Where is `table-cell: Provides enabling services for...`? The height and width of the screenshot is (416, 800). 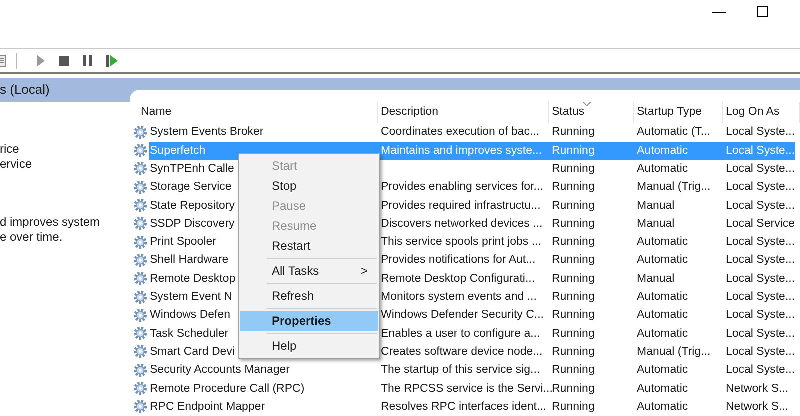
table-cell: Provides enabling services for... is located at coordinates (462, 187).